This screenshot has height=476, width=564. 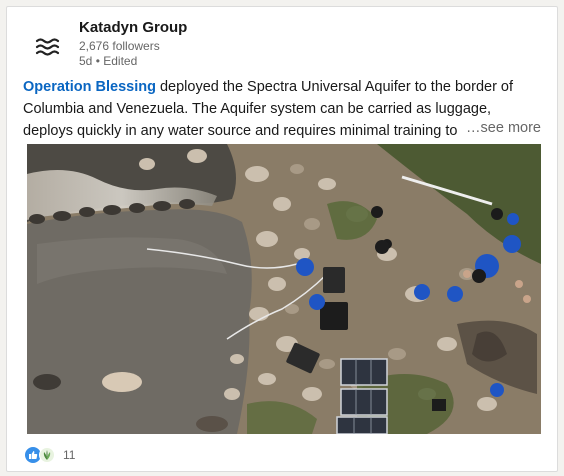 I want to click on waves-icon, so click(x=47, y=47).